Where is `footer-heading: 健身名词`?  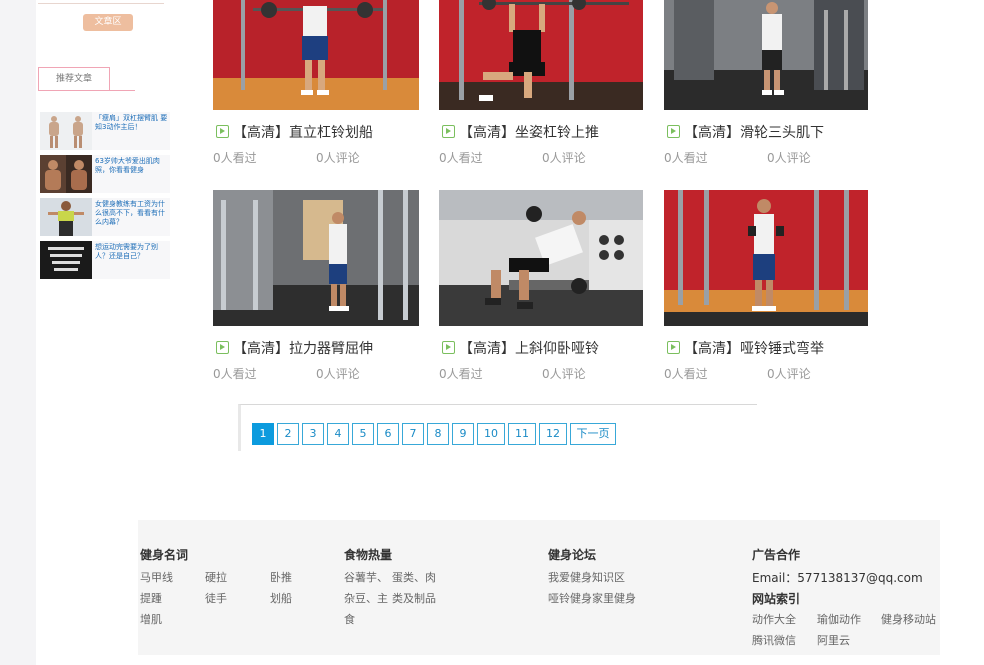
footer-heading: 健身名词 is located at coordinates (164, 555).